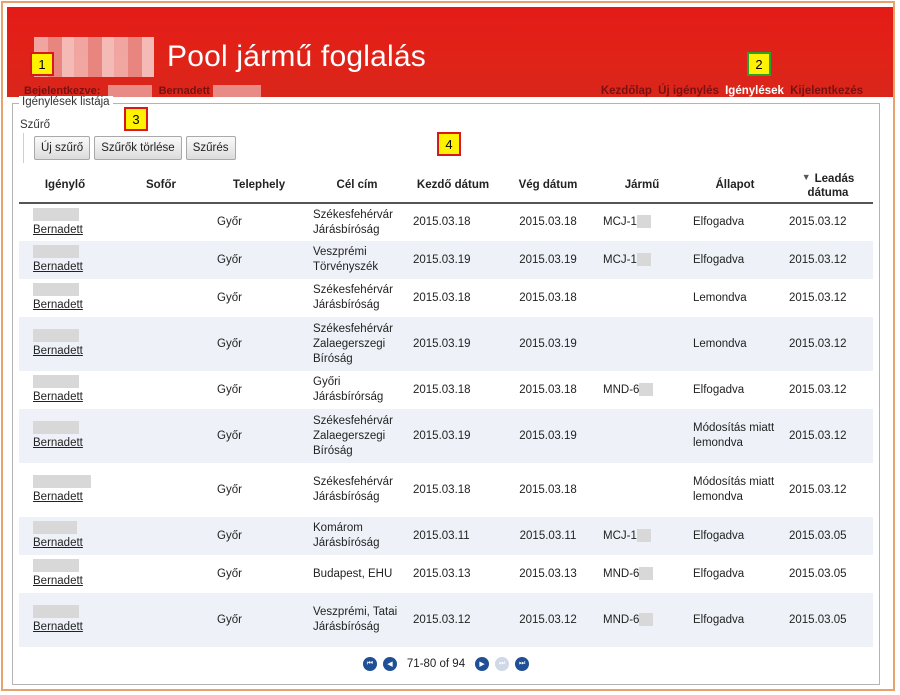 The height and width of the screenshot is (695, 900). What do you see at coordinates (688, 91) in the screenshot?
I see `nav-new-request: Új igénylés` at bounding box center [688, 91].